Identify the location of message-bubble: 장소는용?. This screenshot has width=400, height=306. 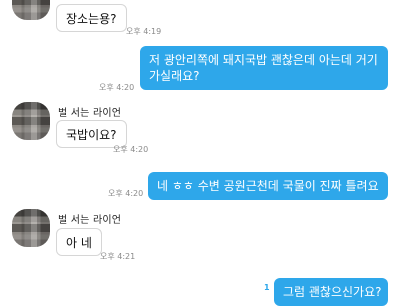
(91, 18).